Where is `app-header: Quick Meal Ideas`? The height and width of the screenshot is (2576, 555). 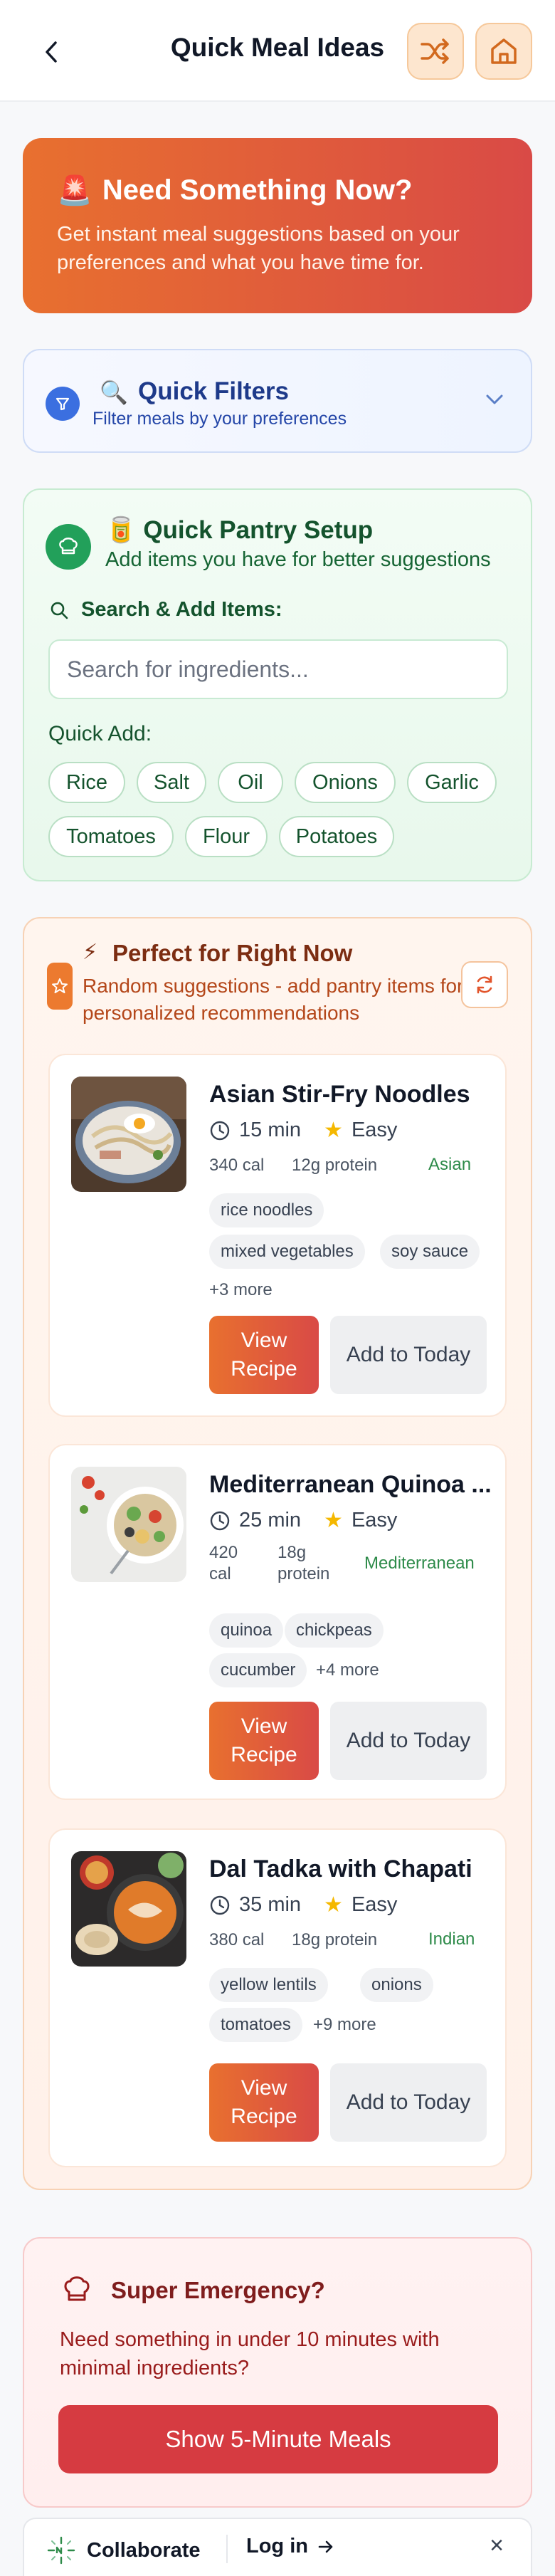 app-header: Quick Meal Ideas is located at coordinates (277, 51).